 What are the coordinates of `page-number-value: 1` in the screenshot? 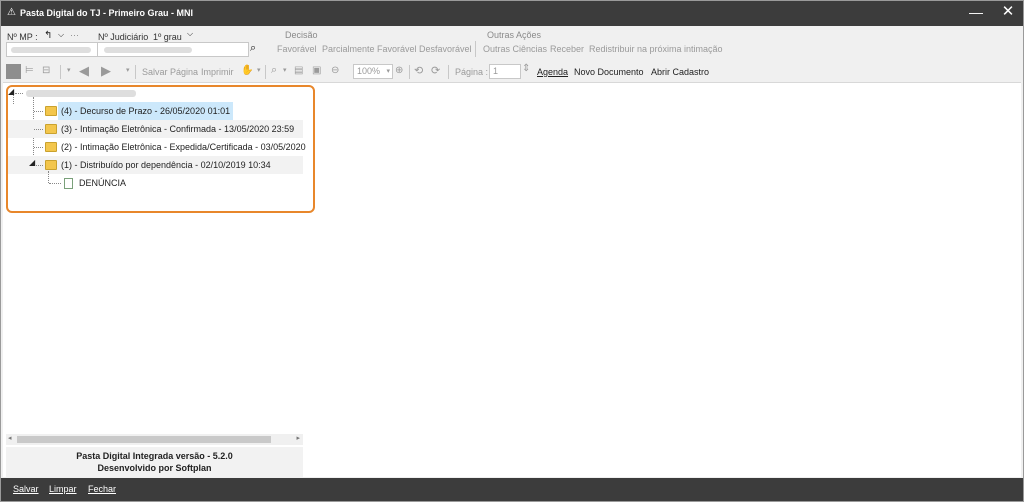 It's located at (496, 71).